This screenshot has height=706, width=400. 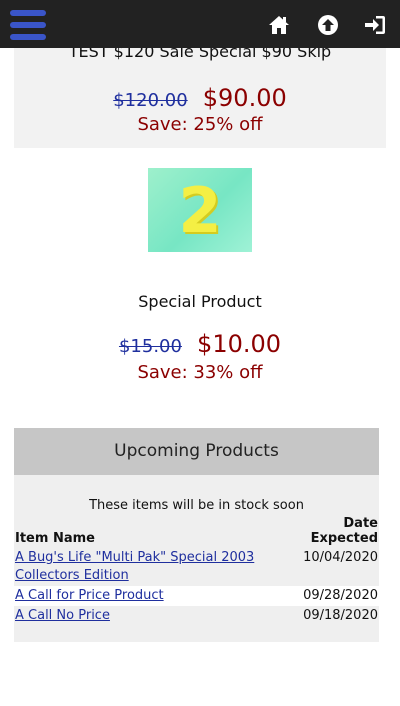 What do you see at coordinates (55, 538) in the screenshot?
I see `column-header-item-name: Item Name` at bounding box center [55, 538].